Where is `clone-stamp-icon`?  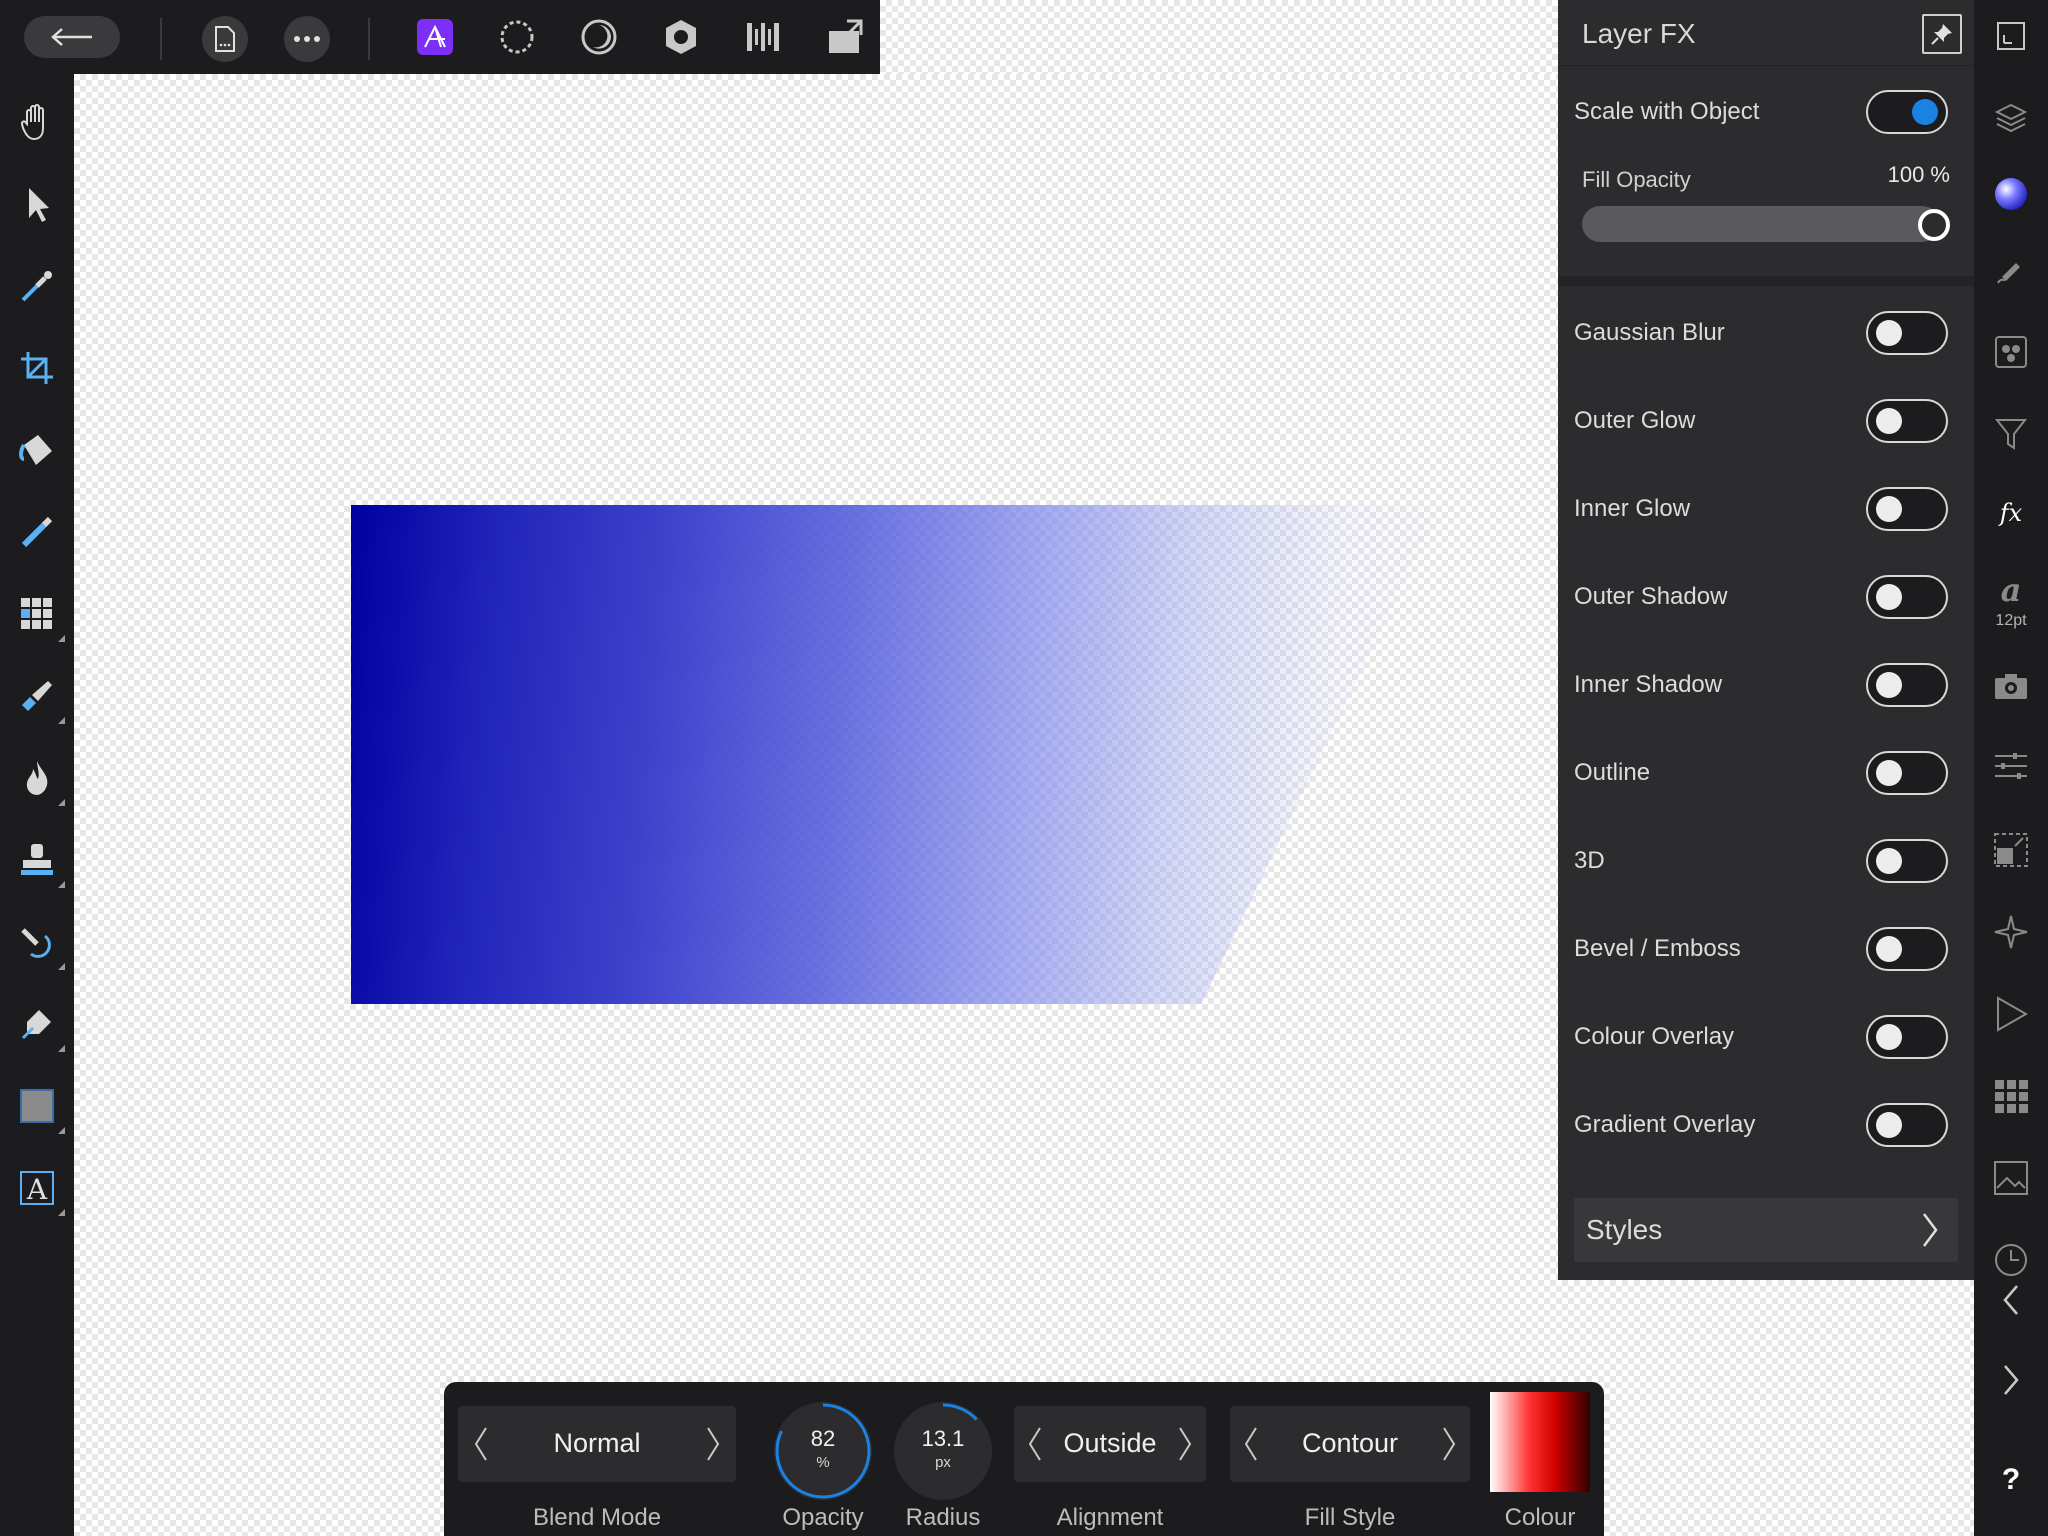
clone-stamp-icon is located at coordinates (37, 859).